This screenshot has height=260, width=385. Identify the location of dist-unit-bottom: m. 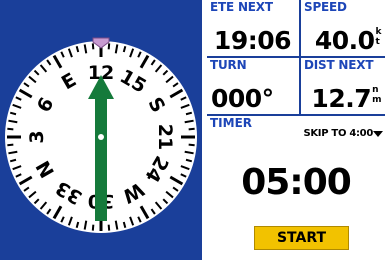
(376, 100).